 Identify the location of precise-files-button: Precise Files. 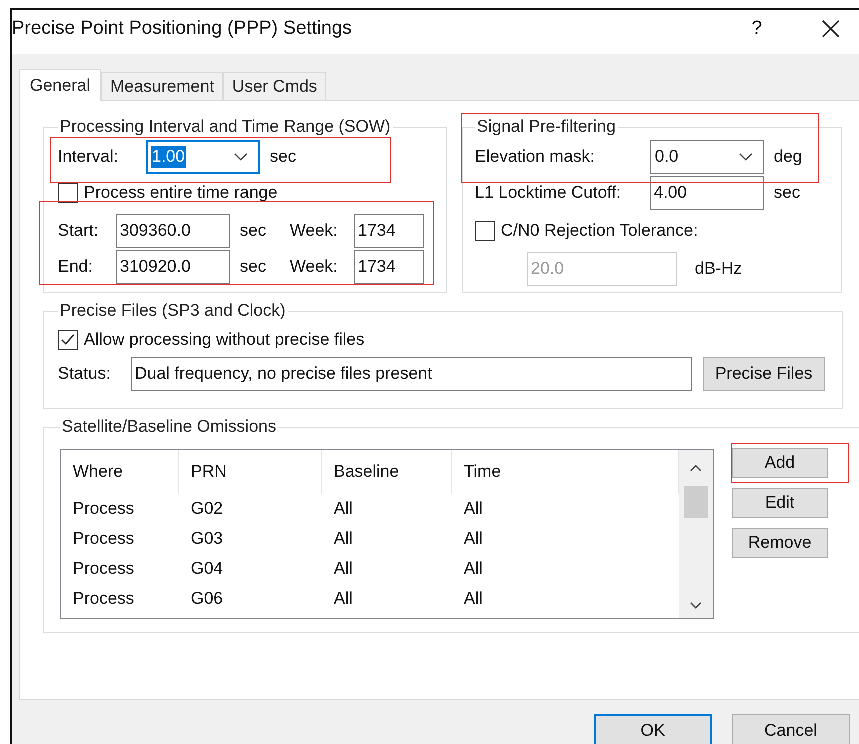
(764, 374).